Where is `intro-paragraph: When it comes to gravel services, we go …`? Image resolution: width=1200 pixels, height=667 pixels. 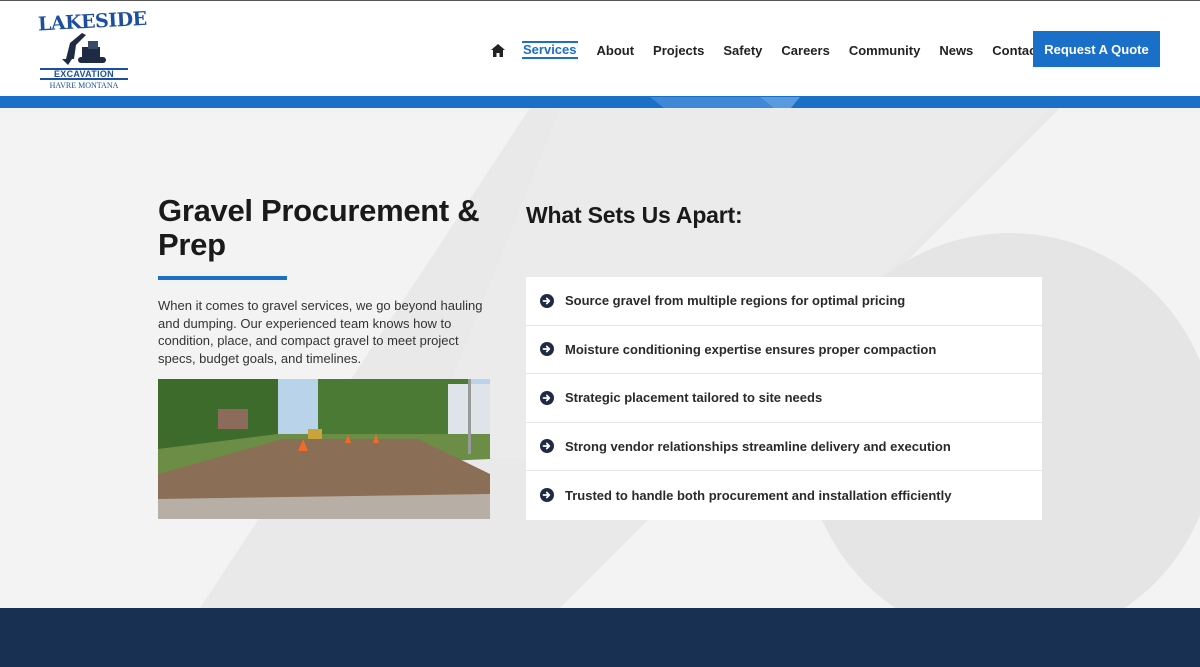
intro-paragraph: When it comes to gravel services, we go … is located at coordinates (320, 332).